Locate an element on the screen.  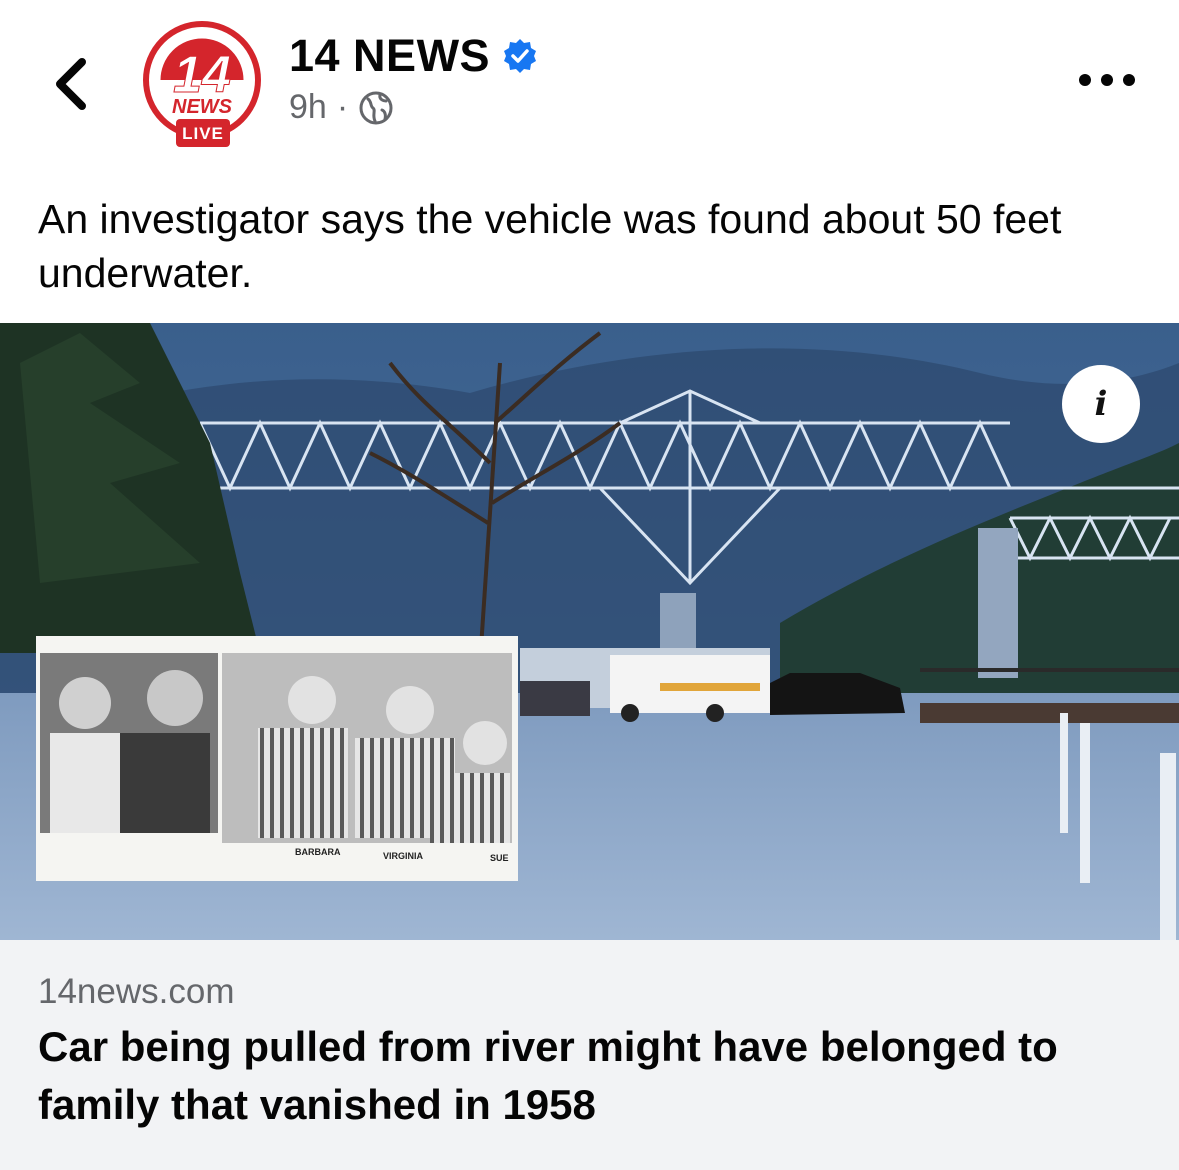
svg-text: LIVE is located at coordinates (203, 133).